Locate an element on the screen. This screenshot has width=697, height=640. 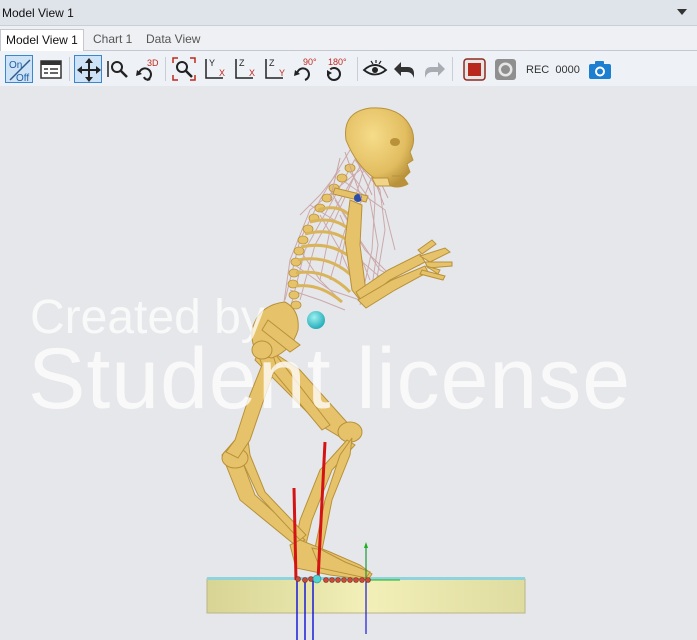
undo-button is located at coordinates (405, 69).